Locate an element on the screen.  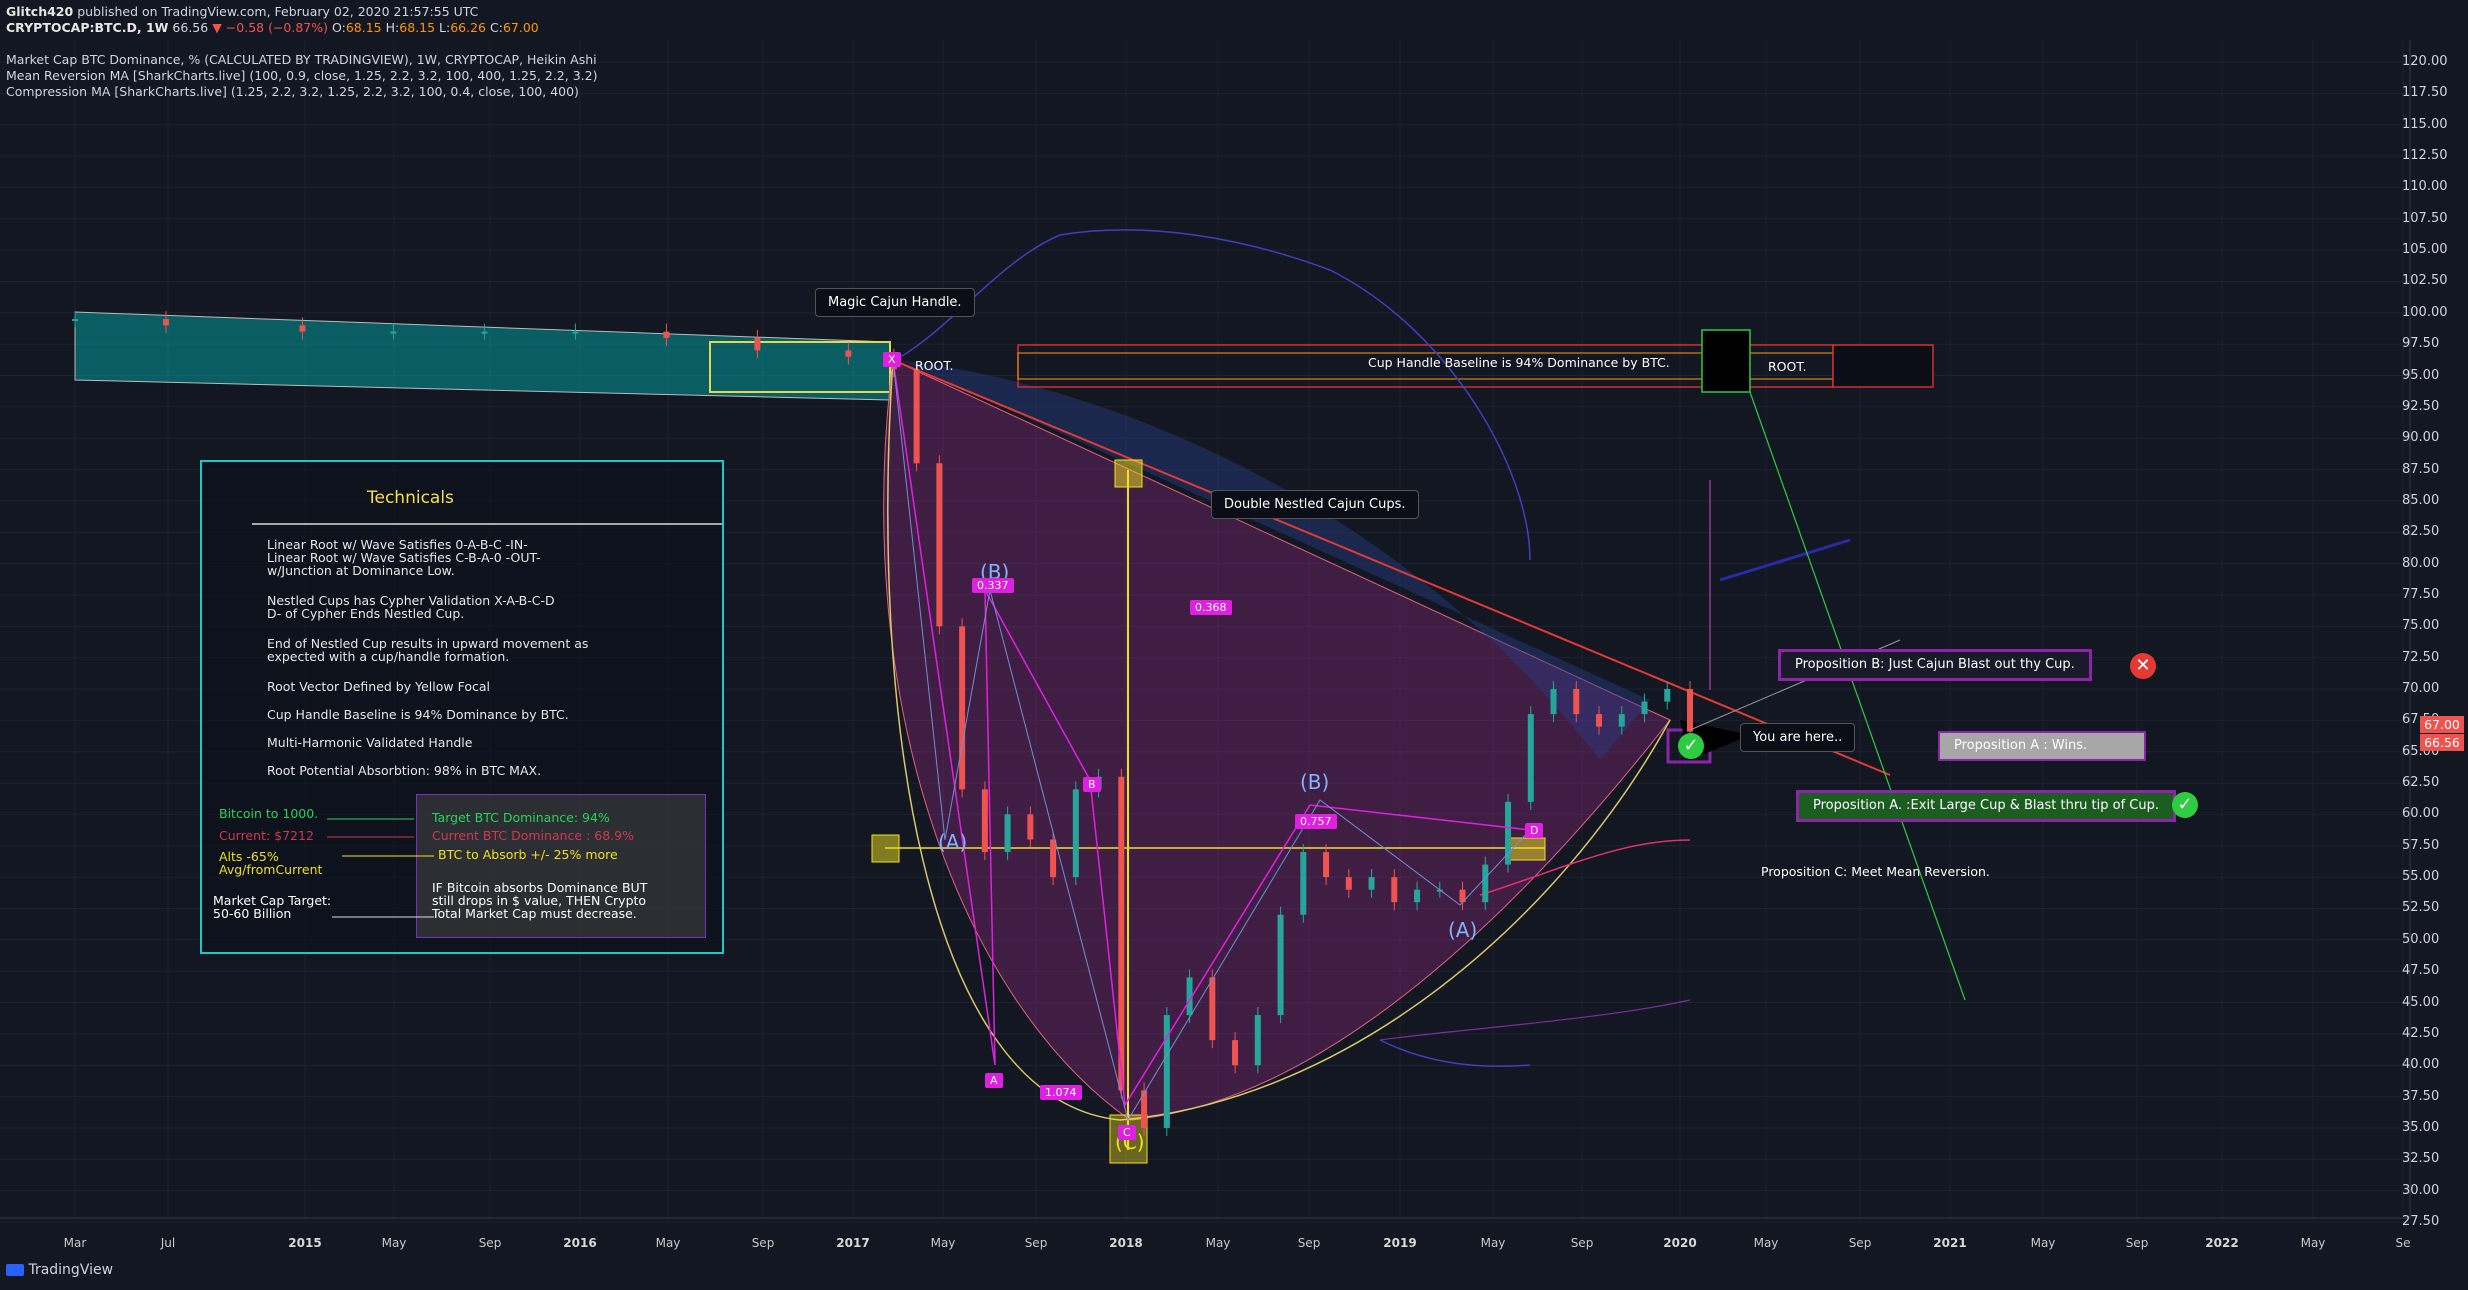
price-tick-label: 27.50 is located at coordinates (2421, 1221).